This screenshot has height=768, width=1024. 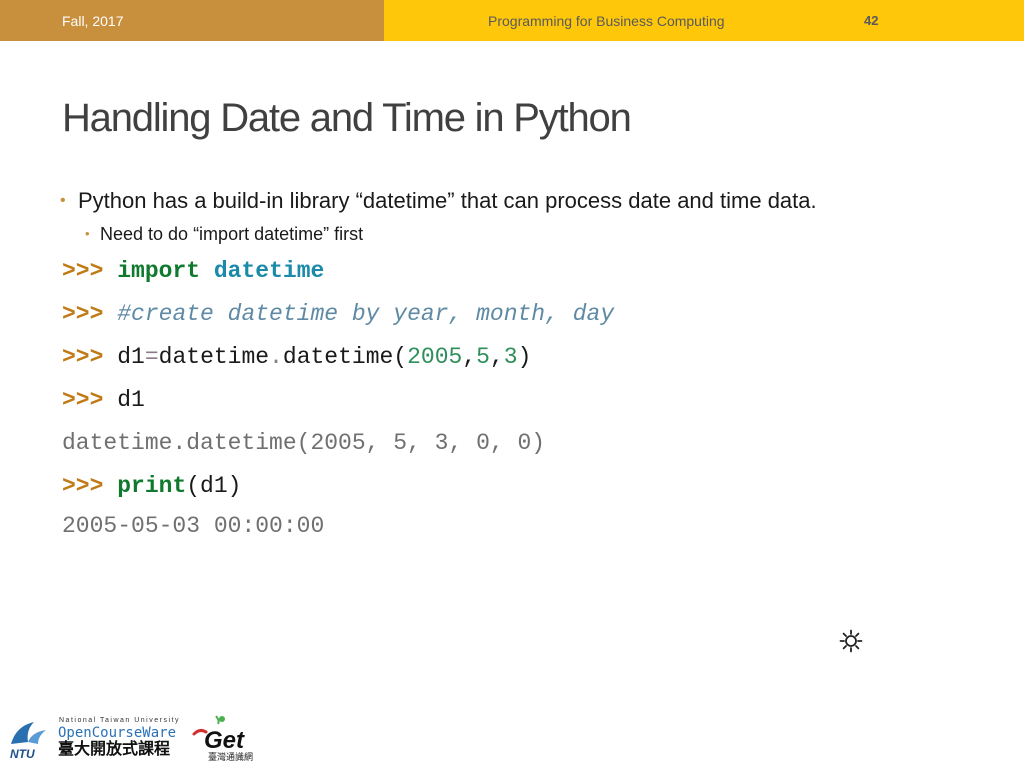 What do you see at coordinates (269, 271) in the screenshot?
I see `code-module-name: datetime` at bounding box center [269, 271].